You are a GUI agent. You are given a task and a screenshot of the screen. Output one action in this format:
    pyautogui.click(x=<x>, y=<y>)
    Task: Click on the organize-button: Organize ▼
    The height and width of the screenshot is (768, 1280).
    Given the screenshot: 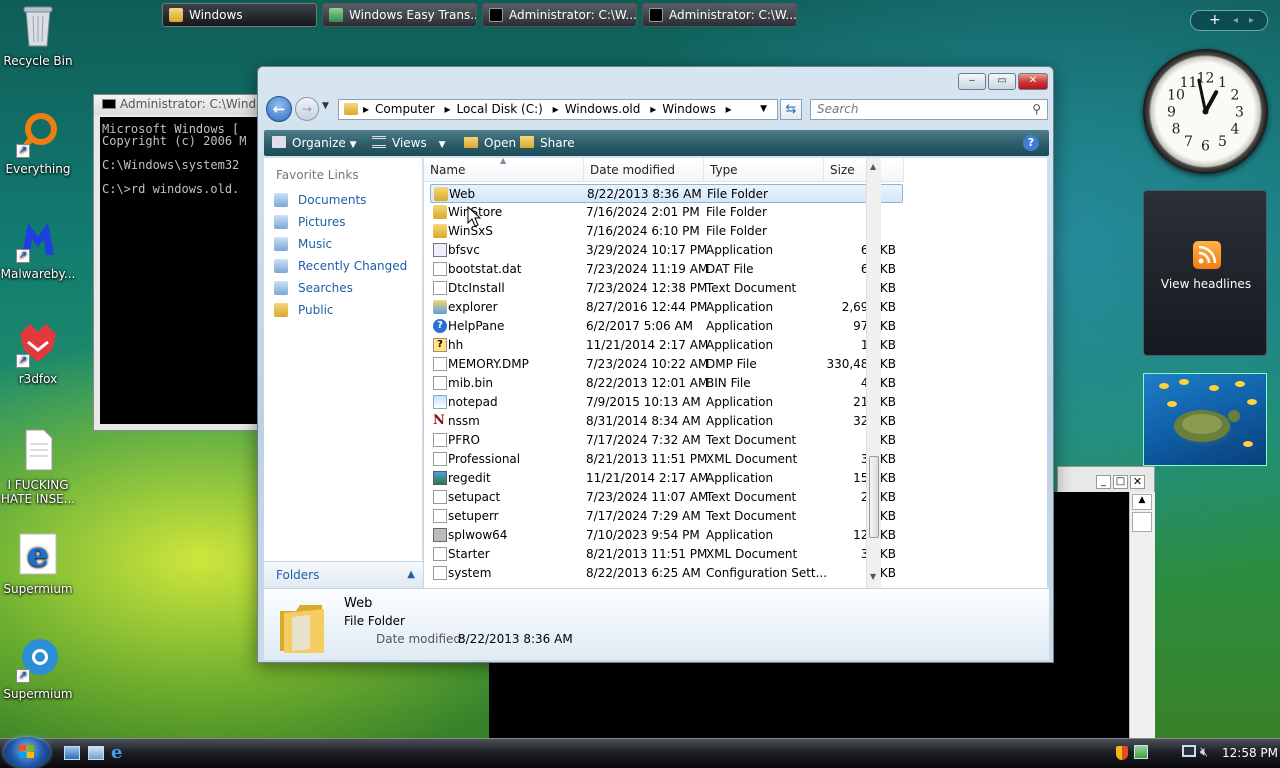 What is the action you would take?
    pyautogui.click(x=314, y=143)
    